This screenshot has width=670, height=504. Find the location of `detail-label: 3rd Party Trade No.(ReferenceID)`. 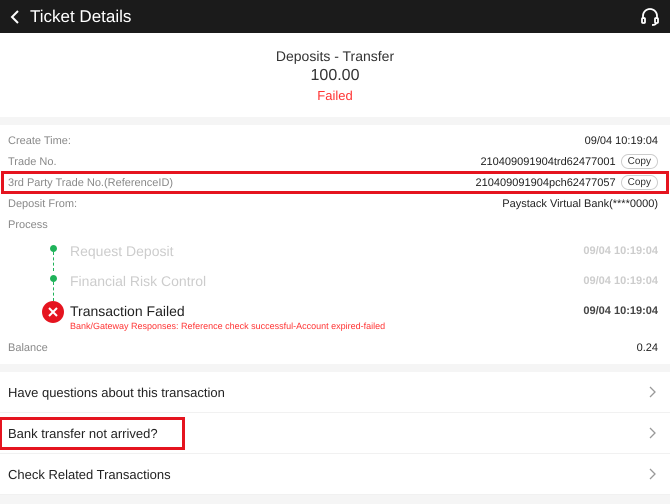

detail-label: 3rd Party Trade No.(ReferenceID) is located at coordinates (91, 182).